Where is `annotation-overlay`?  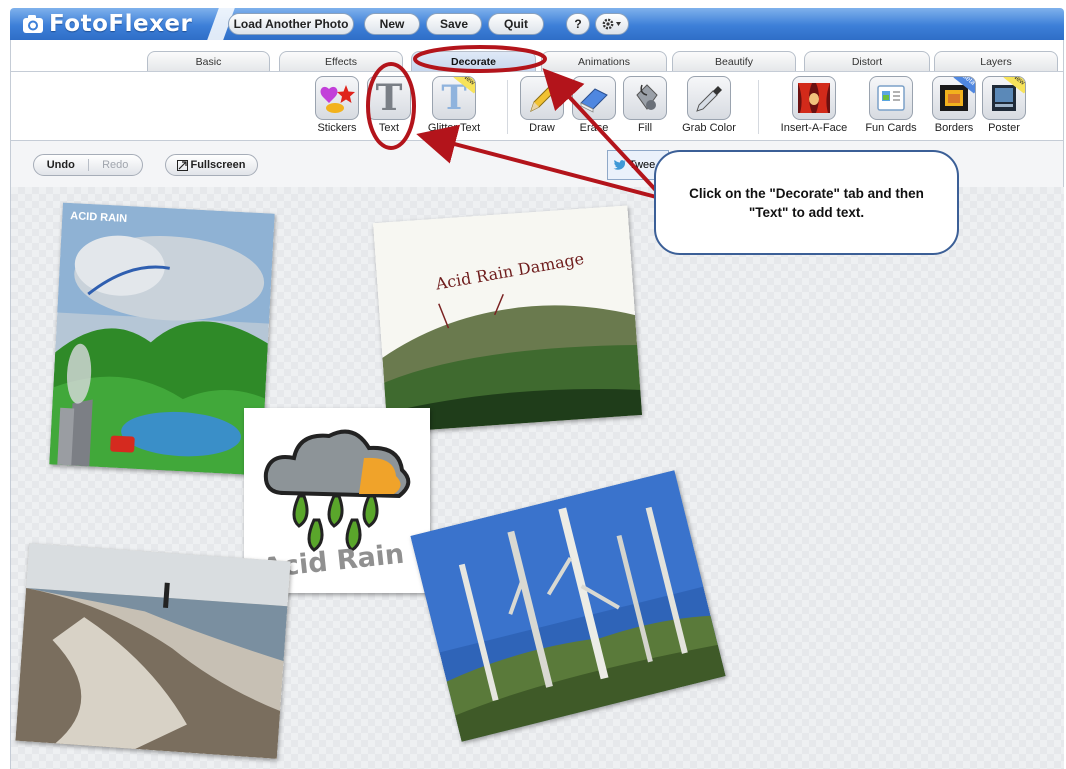 annotation-overlay is located at coordinates (516, 123).